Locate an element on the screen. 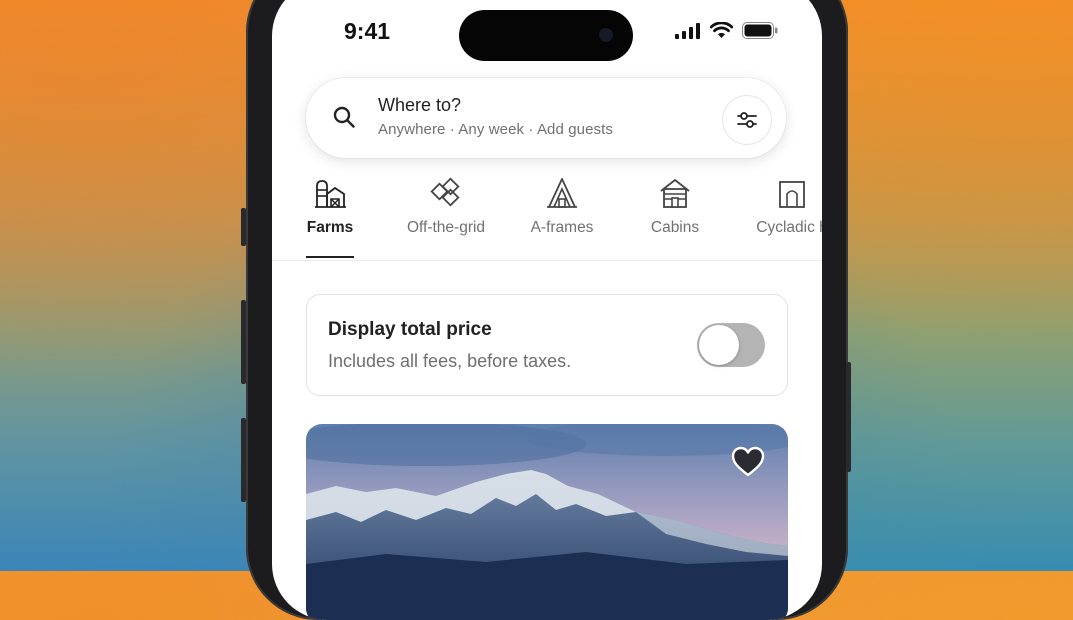 The width and height of the screenshot is (1073, 620). wifi-icon is located at coordinates (721, 30).